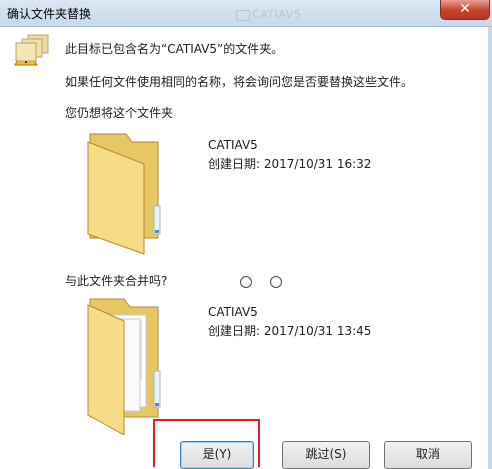 This screenshot has width=492, height=469. I want to click on merge-prompt: 与此文件夹合并吗?, so click(116, 281).